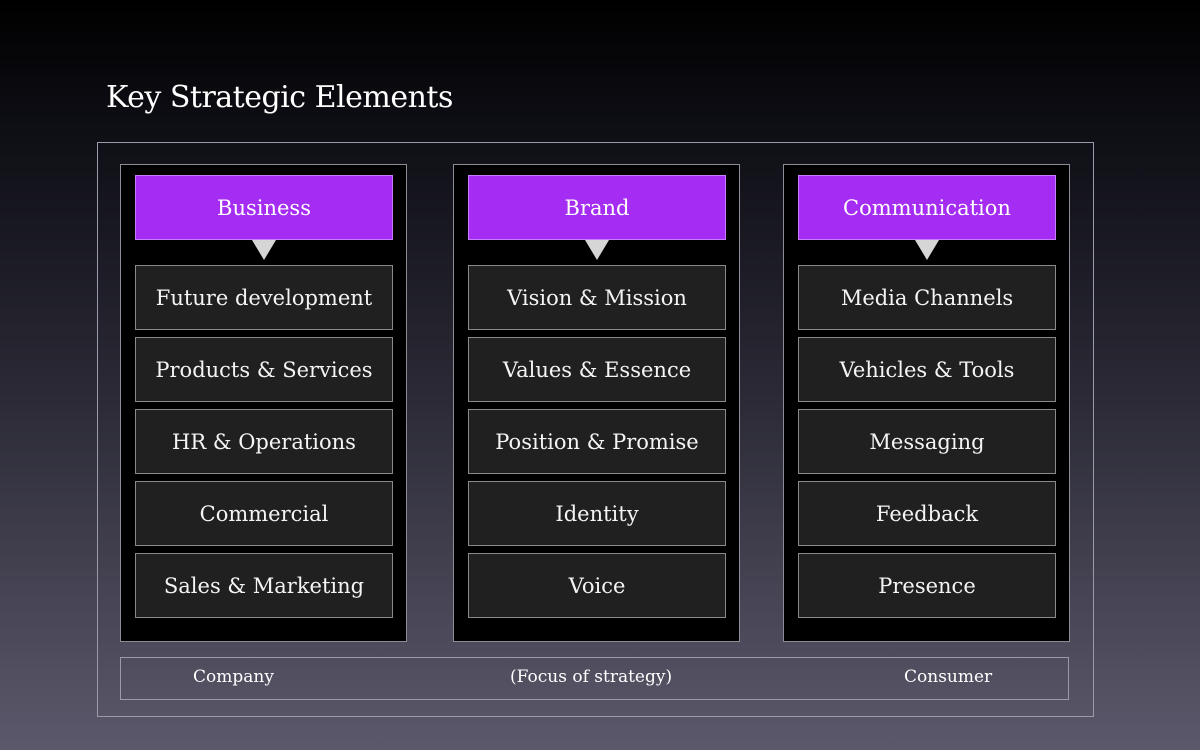 This screenshot has height=750, width=1200. What do you see at coordinates (264, 513) in the screenshot?
I see `element-box: Commercial` at bounding box center [264, 513].